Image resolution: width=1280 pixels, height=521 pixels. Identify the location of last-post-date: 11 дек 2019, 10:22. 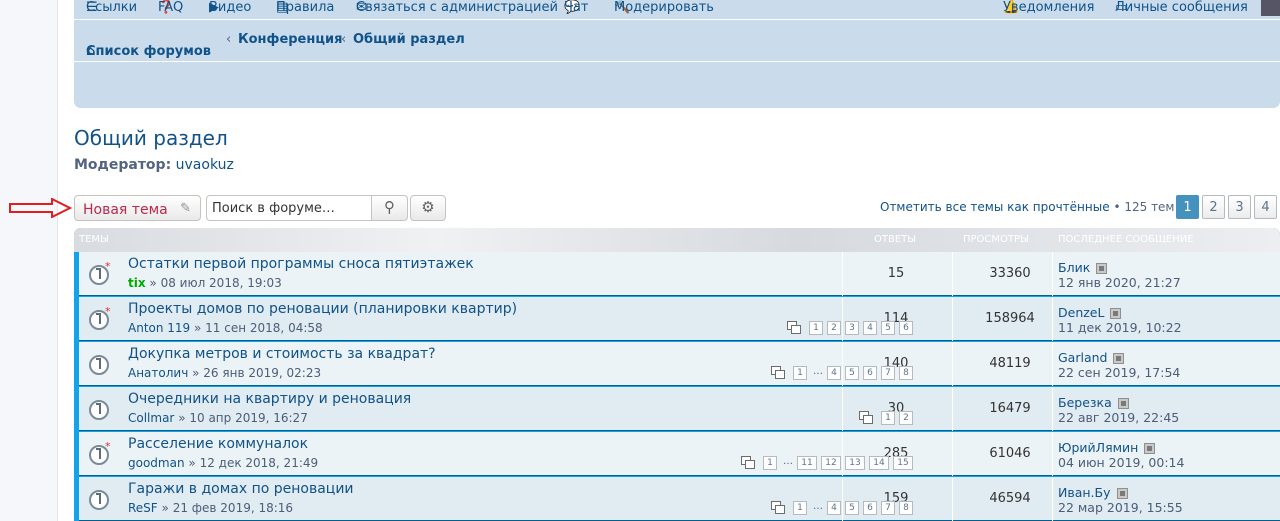
(1120, 327).